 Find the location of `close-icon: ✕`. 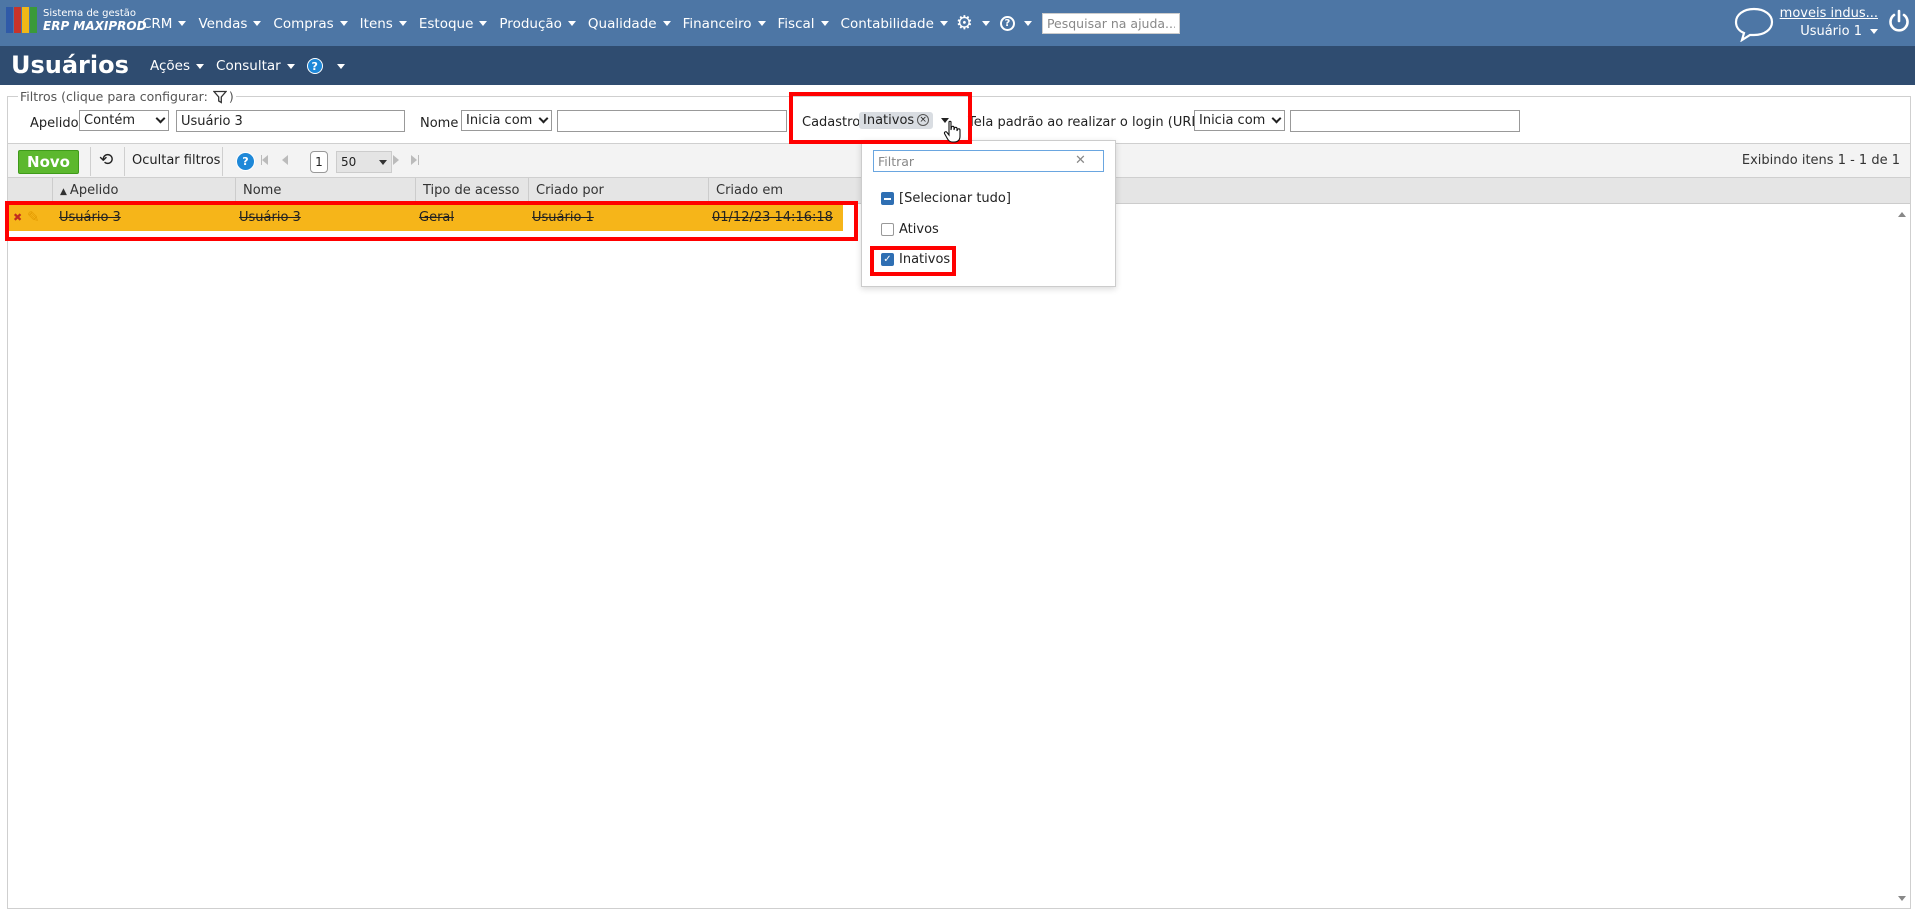

close-icon: ✕ is located at coordinates (1080, 160).